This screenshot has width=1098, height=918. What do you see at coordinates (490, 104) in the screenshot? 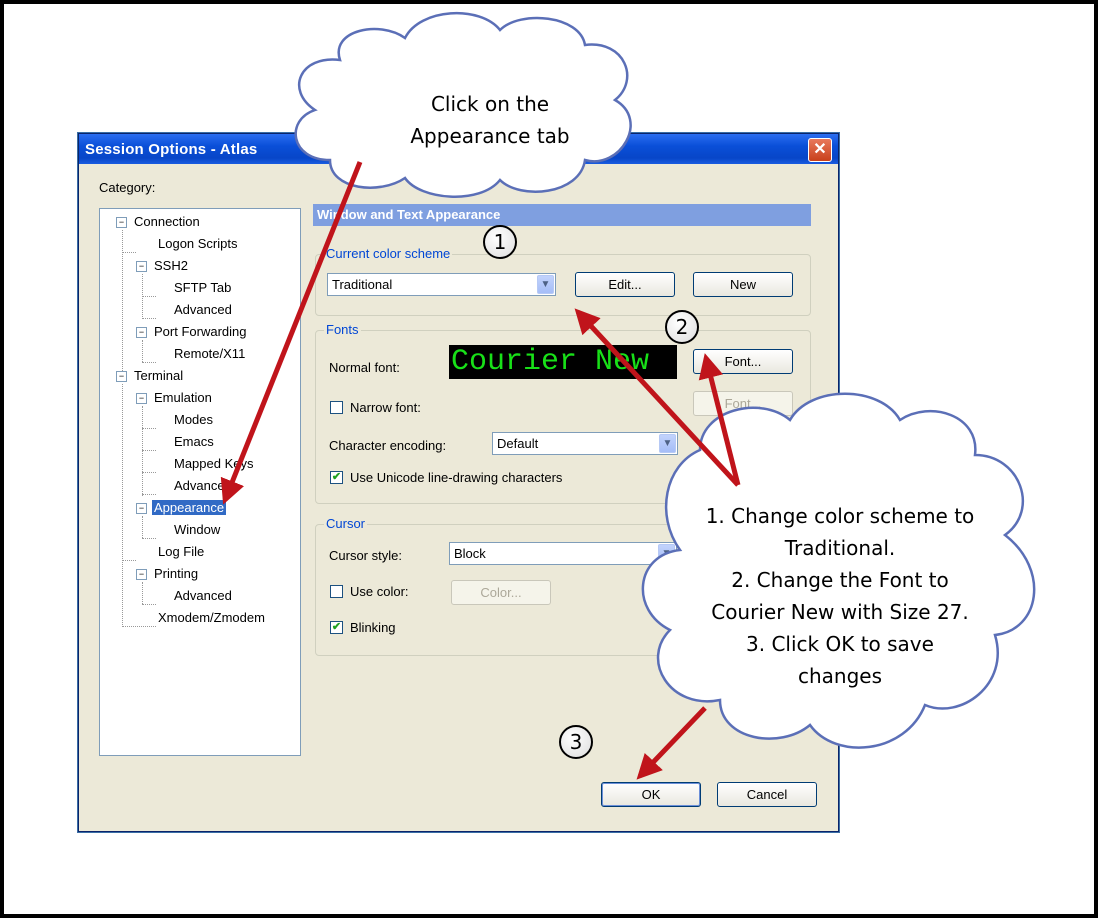
I see `cloud-top-line: Click on the` at bounding box center [490, 104].